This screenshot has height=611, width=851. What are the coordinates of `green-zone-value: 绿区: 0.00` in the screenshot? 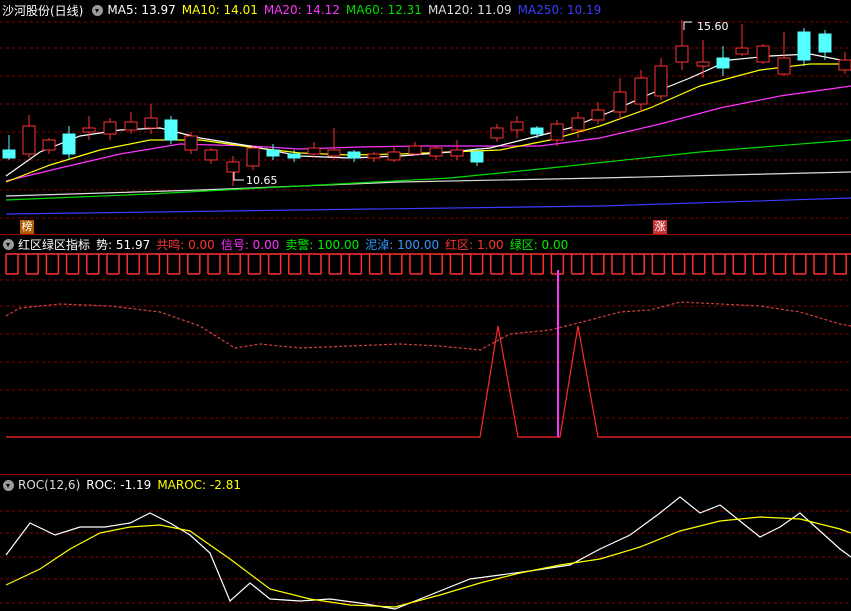 It's located at (539, 244).